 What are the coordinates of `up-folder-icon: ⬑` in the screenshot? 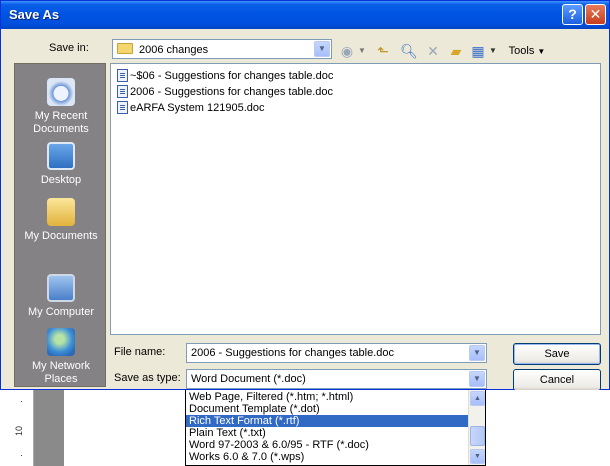 It's located at (383, 51).